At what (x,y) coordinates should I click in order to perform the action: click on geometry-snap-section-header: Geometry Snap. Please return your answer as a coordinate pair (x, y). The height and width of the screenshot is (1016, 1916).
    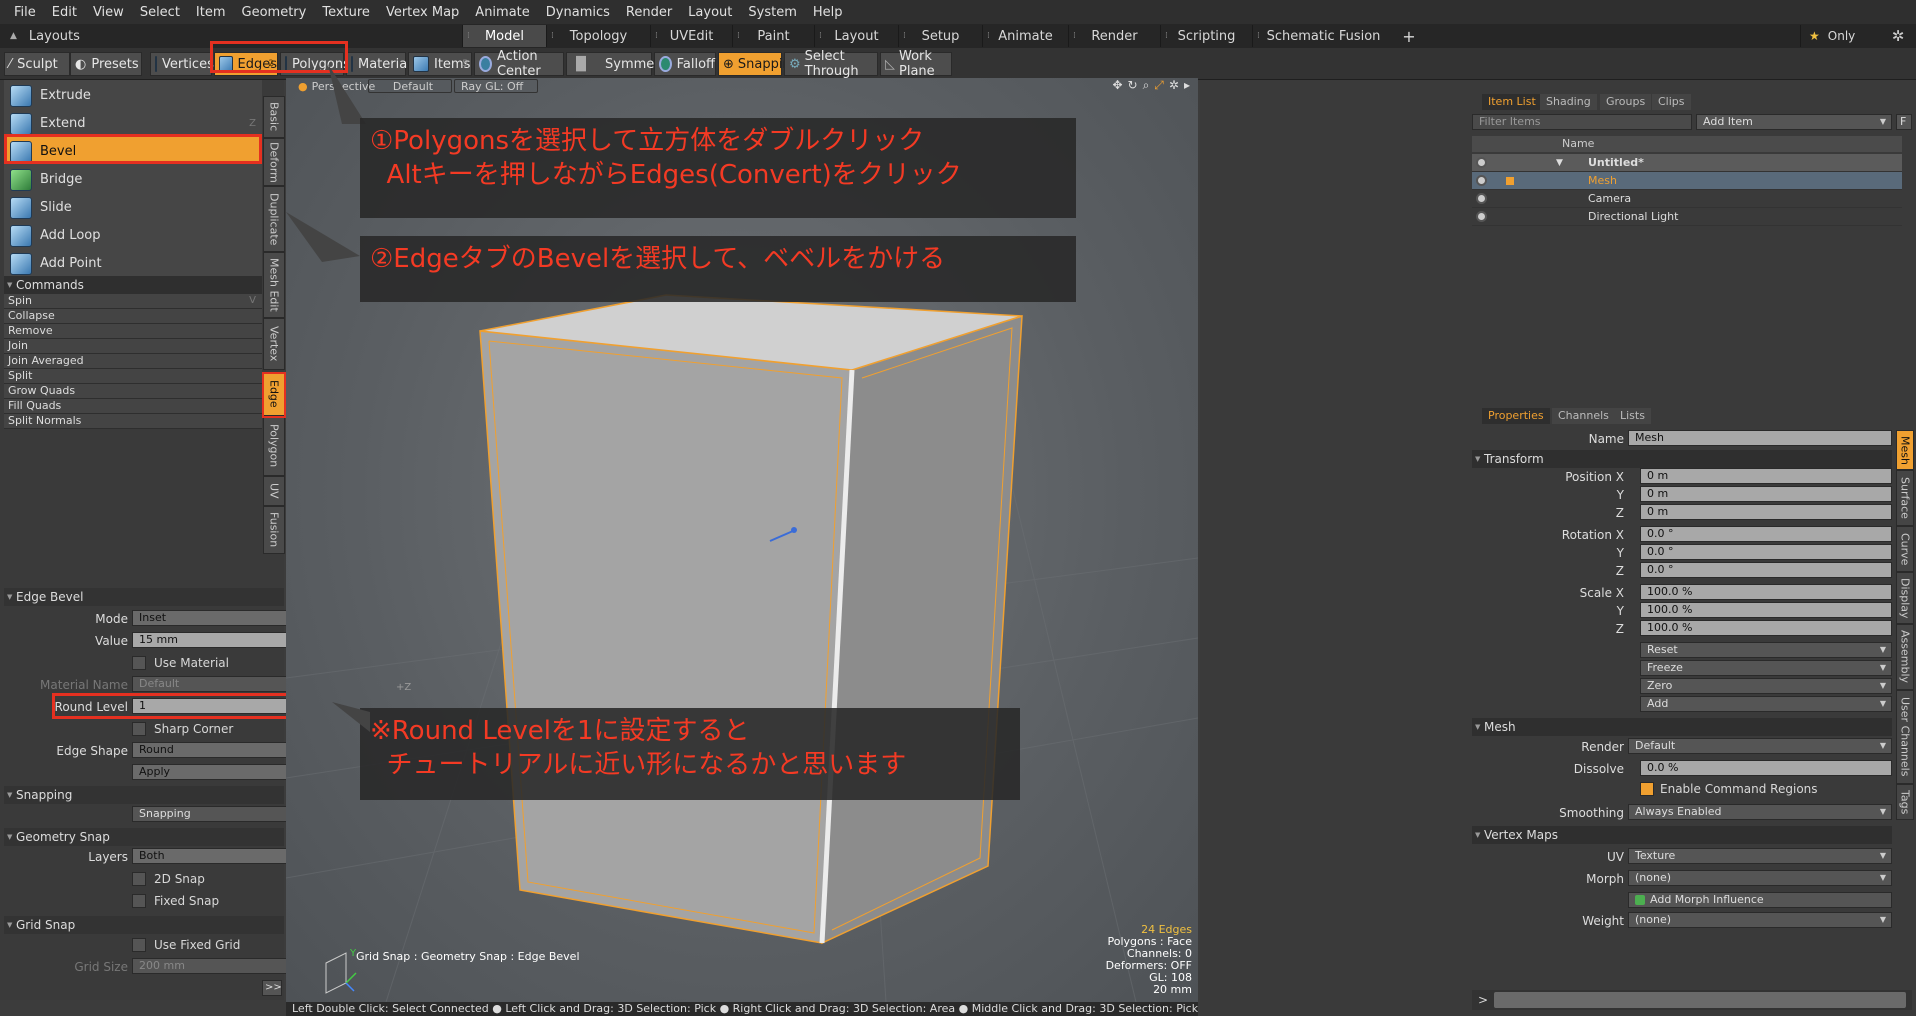
    Looking at the image, I should click on (144, 837).